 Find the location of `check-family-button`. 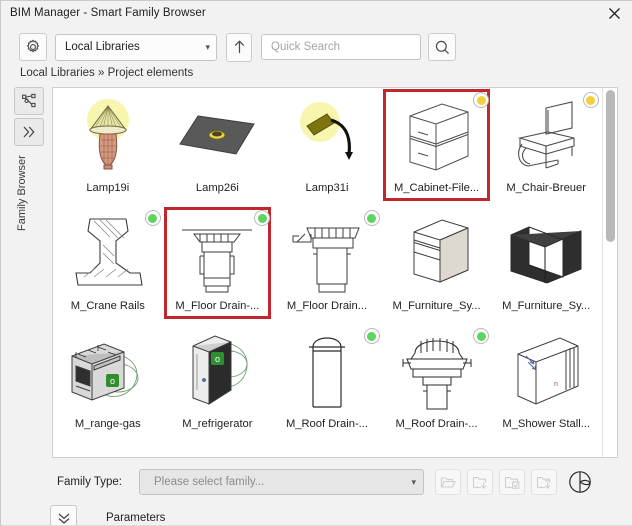

check-family-button is located at coordinates (512, 482).